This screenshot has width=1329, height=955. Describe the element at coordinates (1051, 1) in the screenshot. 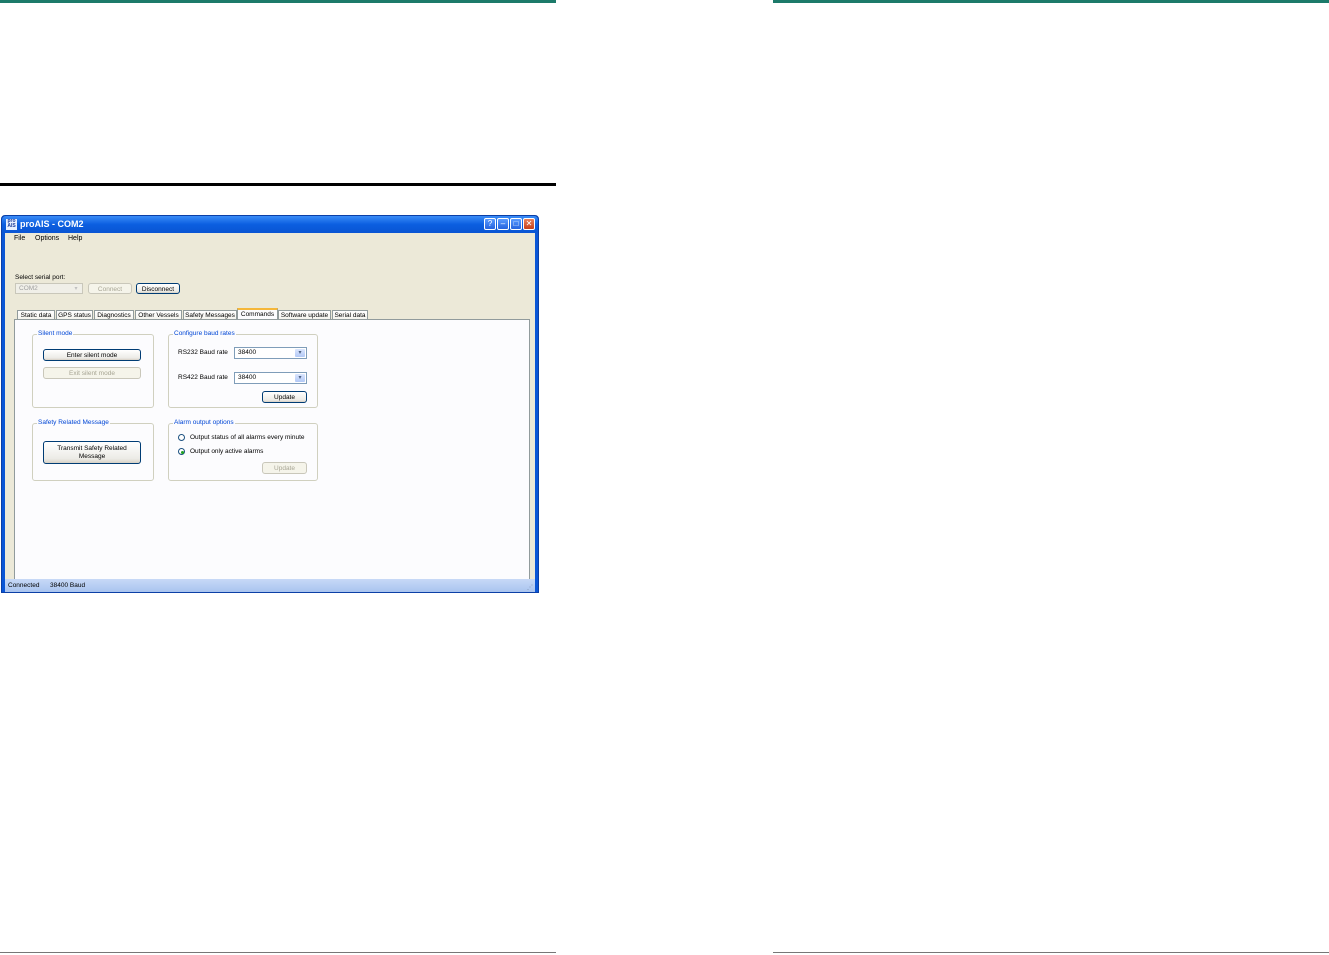

I see `top-rule-right` at that location.